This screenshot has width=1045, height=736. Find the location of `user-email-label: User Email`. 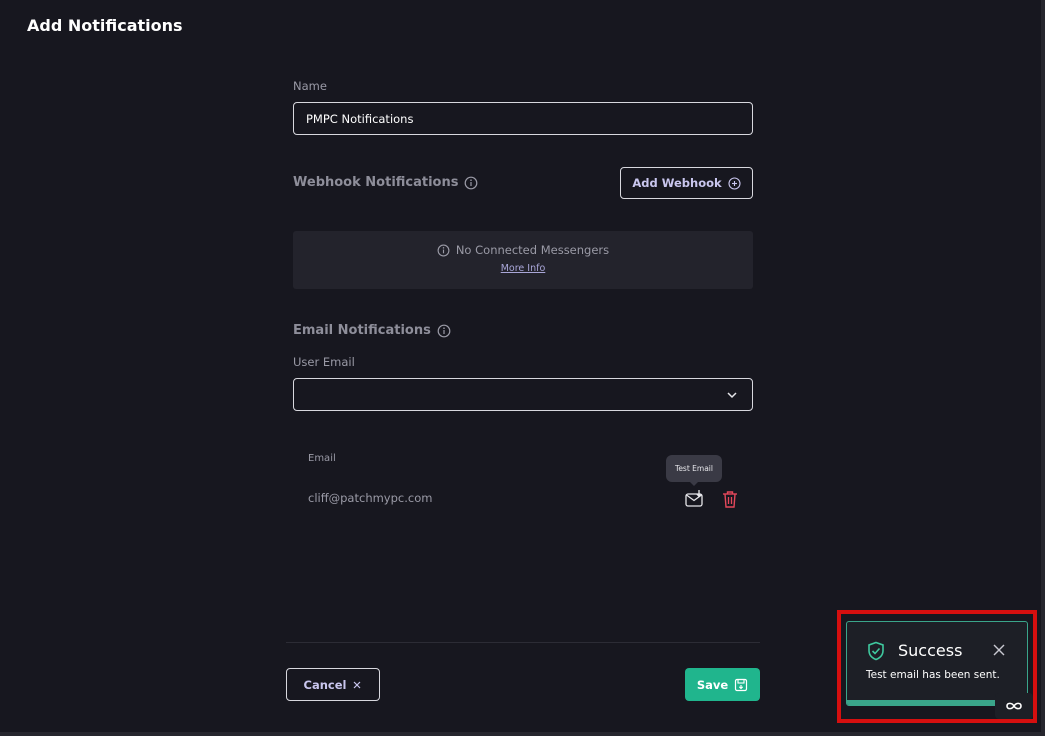

user-email-label: User Email is located at coordinates (324, 362).